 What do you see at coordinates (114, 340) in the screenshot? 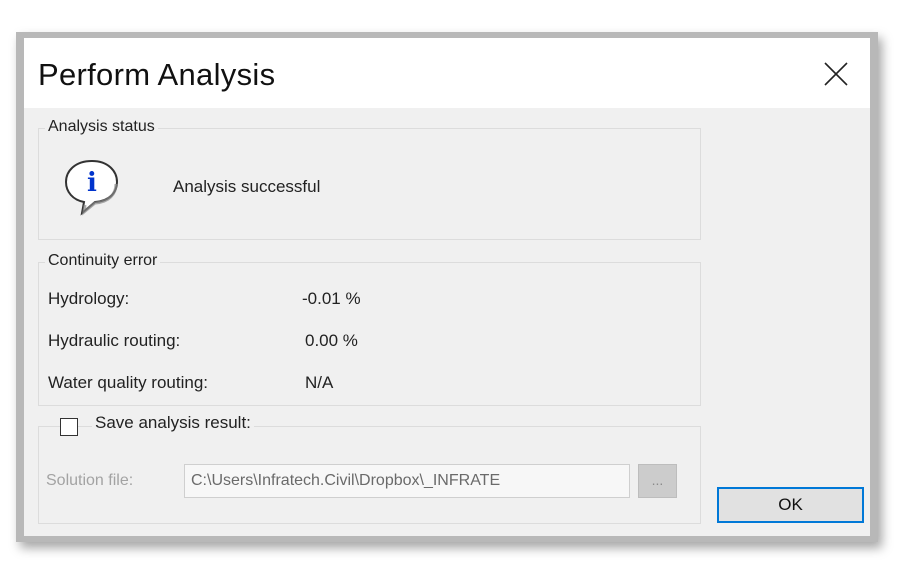
I see `hydraulic-routing-label: Hydraulic routing:` at bounding box center [114, 340].